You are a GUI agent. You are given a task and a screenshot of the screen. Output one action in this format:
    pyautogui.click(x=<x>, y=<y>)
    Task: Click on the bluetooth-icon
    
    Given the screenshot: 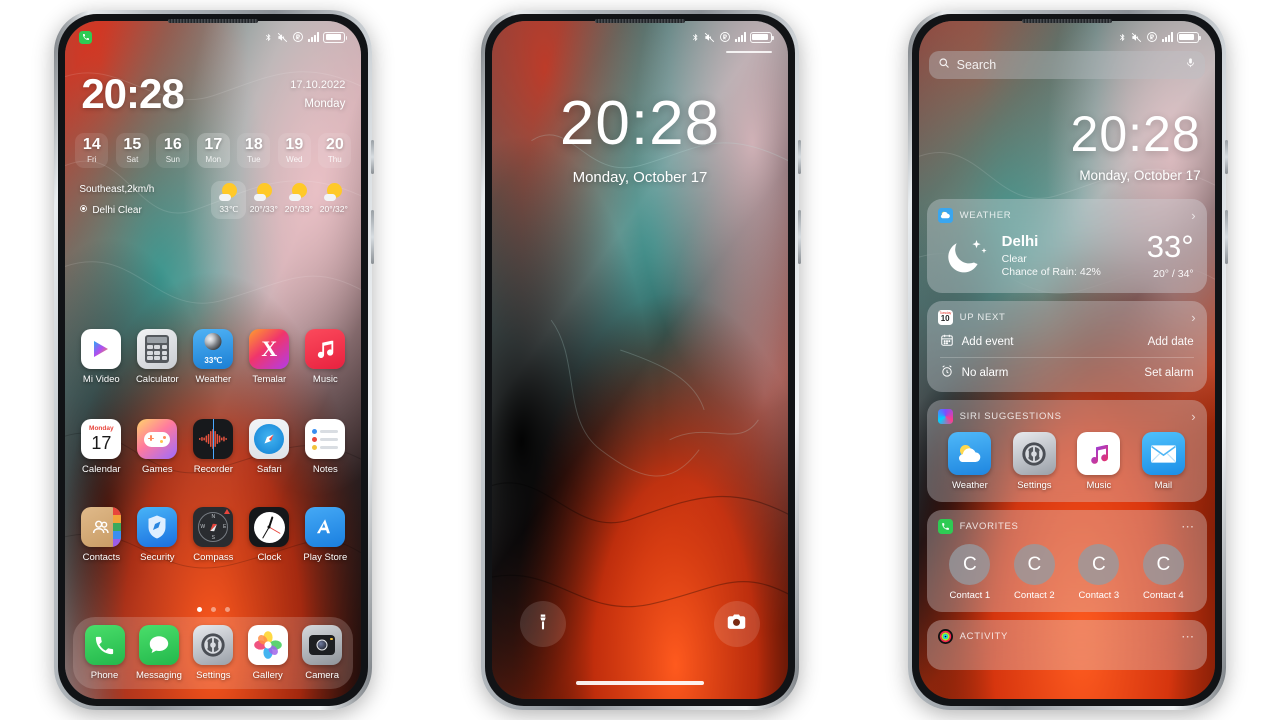 What is the action you would take?
    pyautogui.click(x=268, y=37)
    